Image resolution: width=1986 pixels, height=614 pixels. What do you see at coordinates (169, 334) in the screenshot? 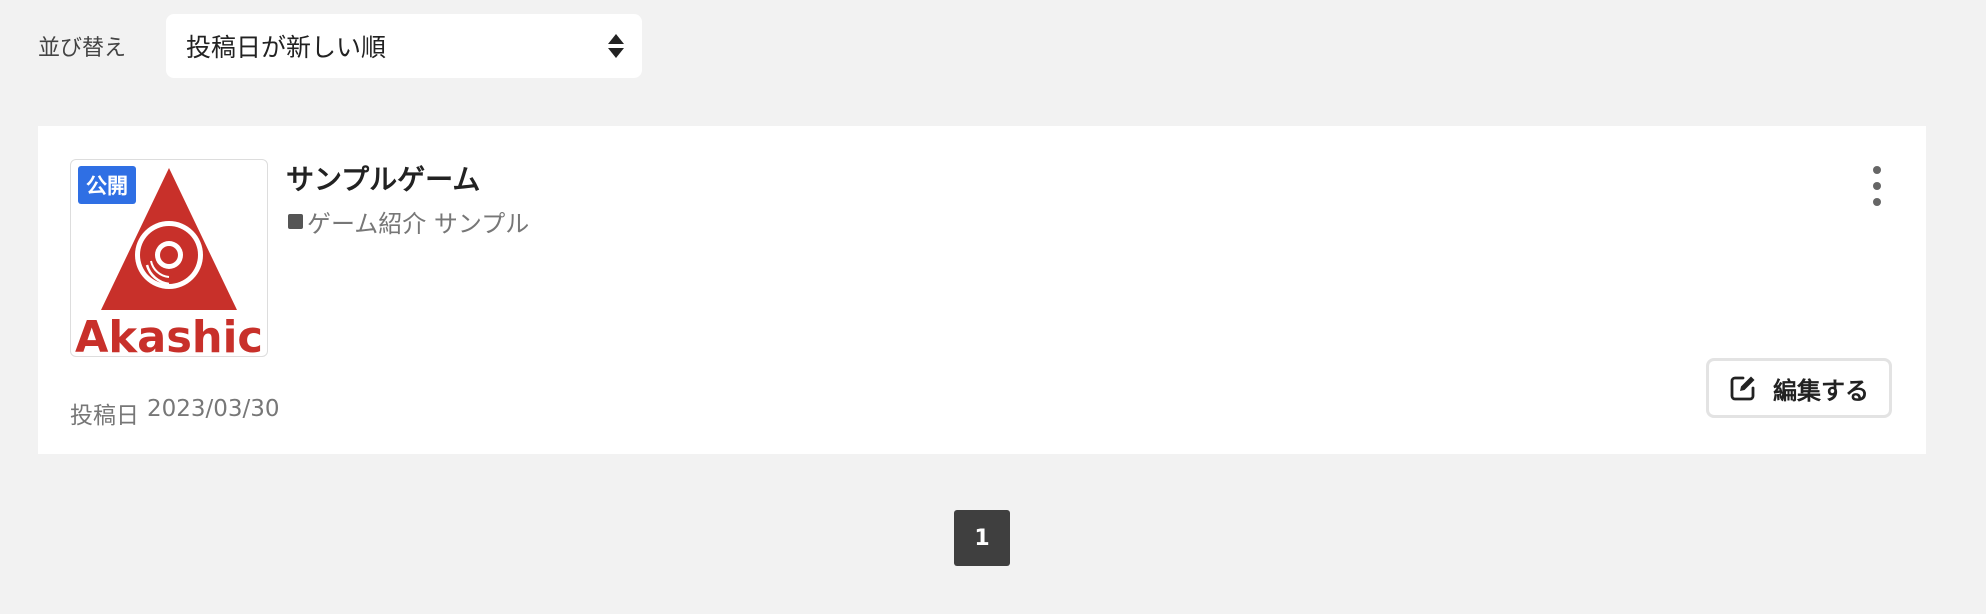
I see `svg-text: Akashic` at bounding box center [169, 334].